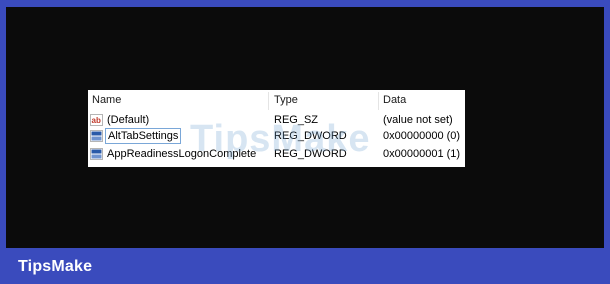 The height and width of the screenshot is (284, 610). What do you see at coordinates (286, 100) in the screenshot?
I see `column-header-type: Type` at bounding box center [286, 100].